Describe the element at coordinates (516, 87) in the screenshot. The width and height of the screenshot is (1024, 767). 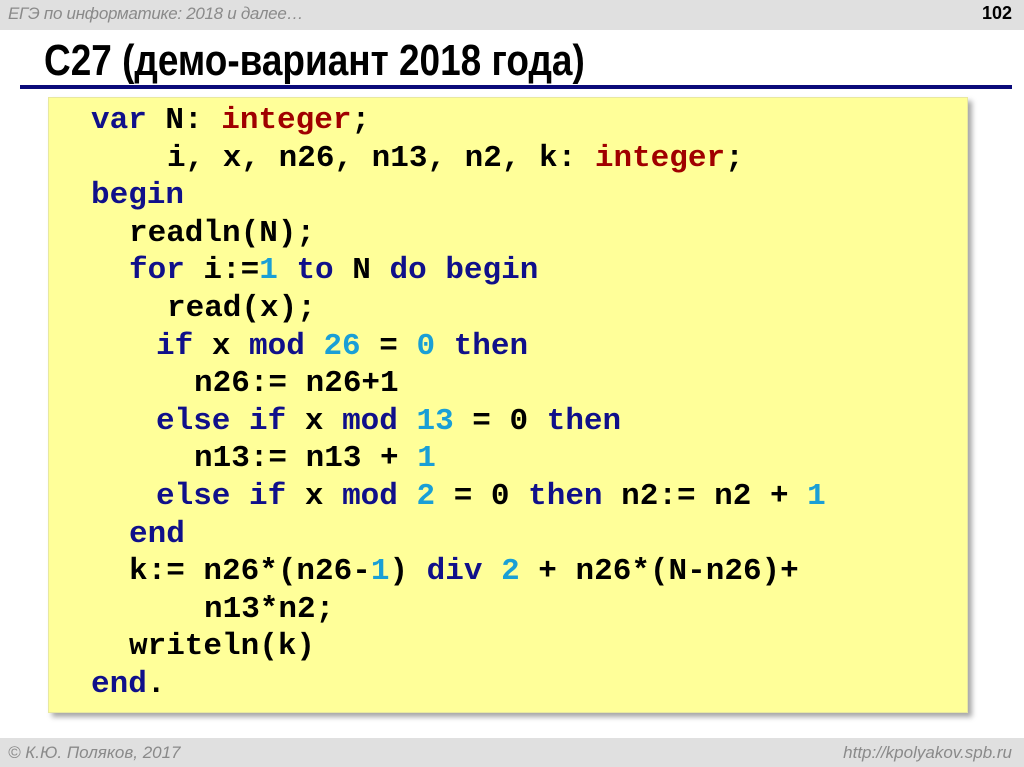
I see `title-underline` at that location.